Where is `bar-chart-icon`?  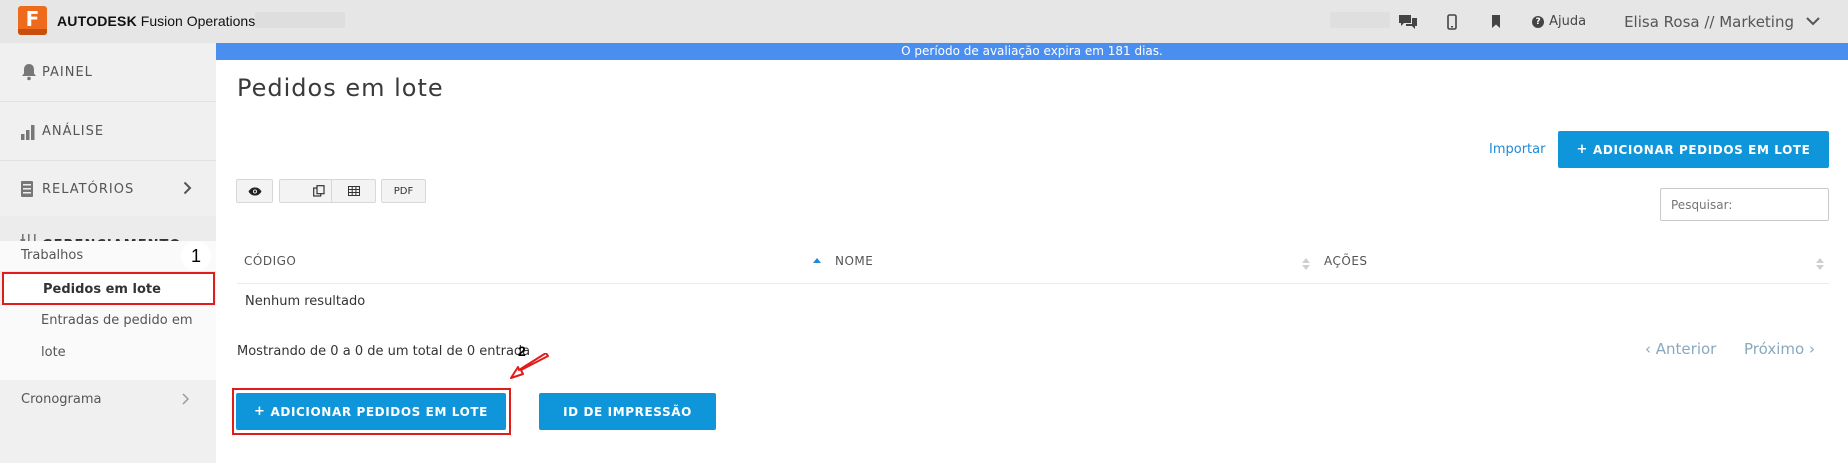 bar-chart-icon is located at coordinates (28, 132).